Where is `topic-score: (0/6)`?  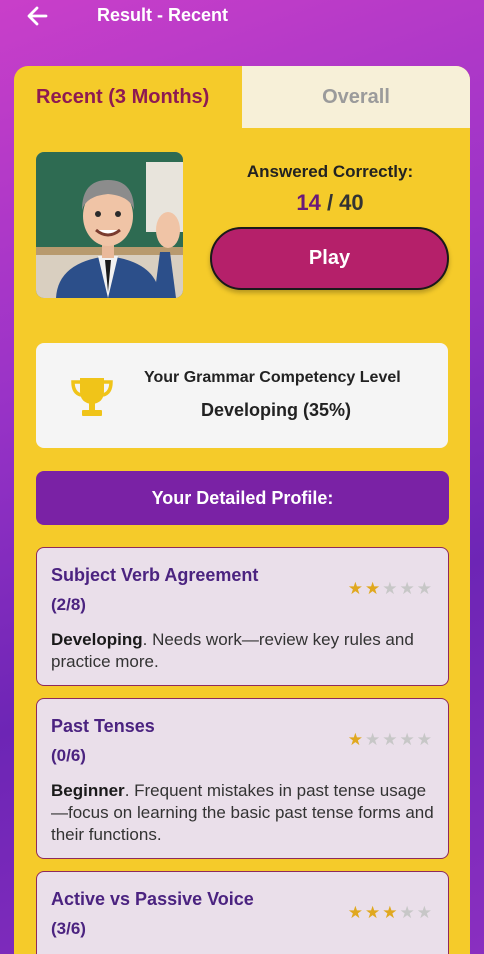
topic-score: (0/6) is located at coordinates (68, 755).